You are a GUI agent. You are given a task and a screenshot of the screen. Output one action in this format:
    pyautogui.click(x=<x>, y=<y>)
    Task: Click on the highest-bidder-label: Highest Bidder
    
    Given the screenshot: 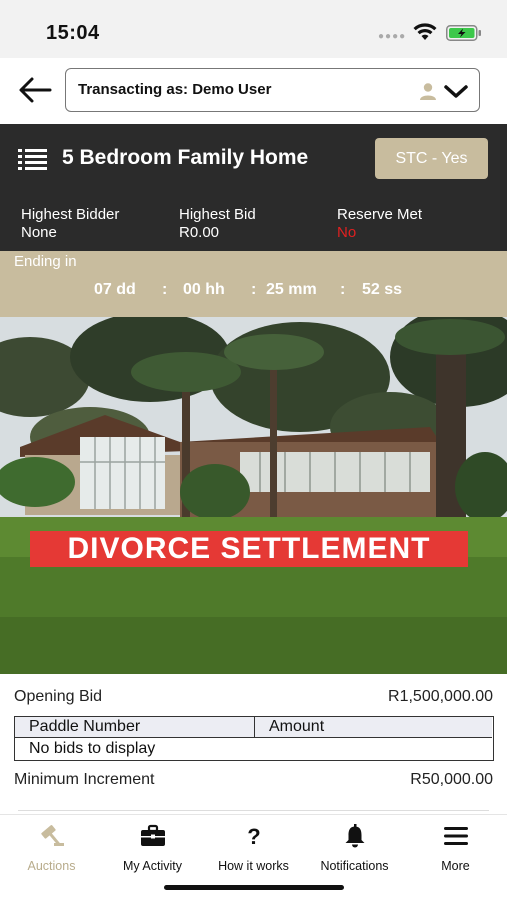 What is the action you would take?
    pyautogui.click(x=70, y=214)
    